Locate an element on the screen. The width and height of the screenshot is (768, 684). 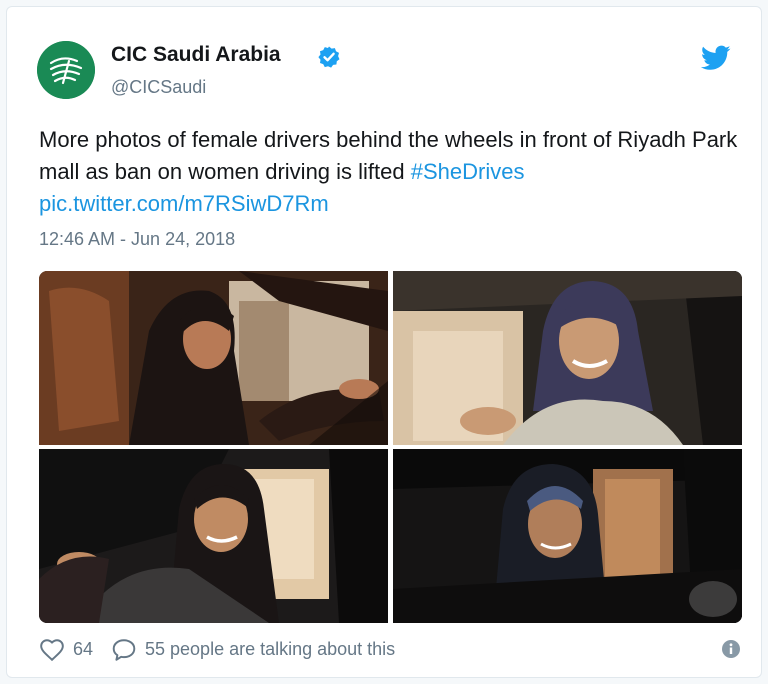
account-name: CIC Saudi Arabia is located at coordinates (196, 55).